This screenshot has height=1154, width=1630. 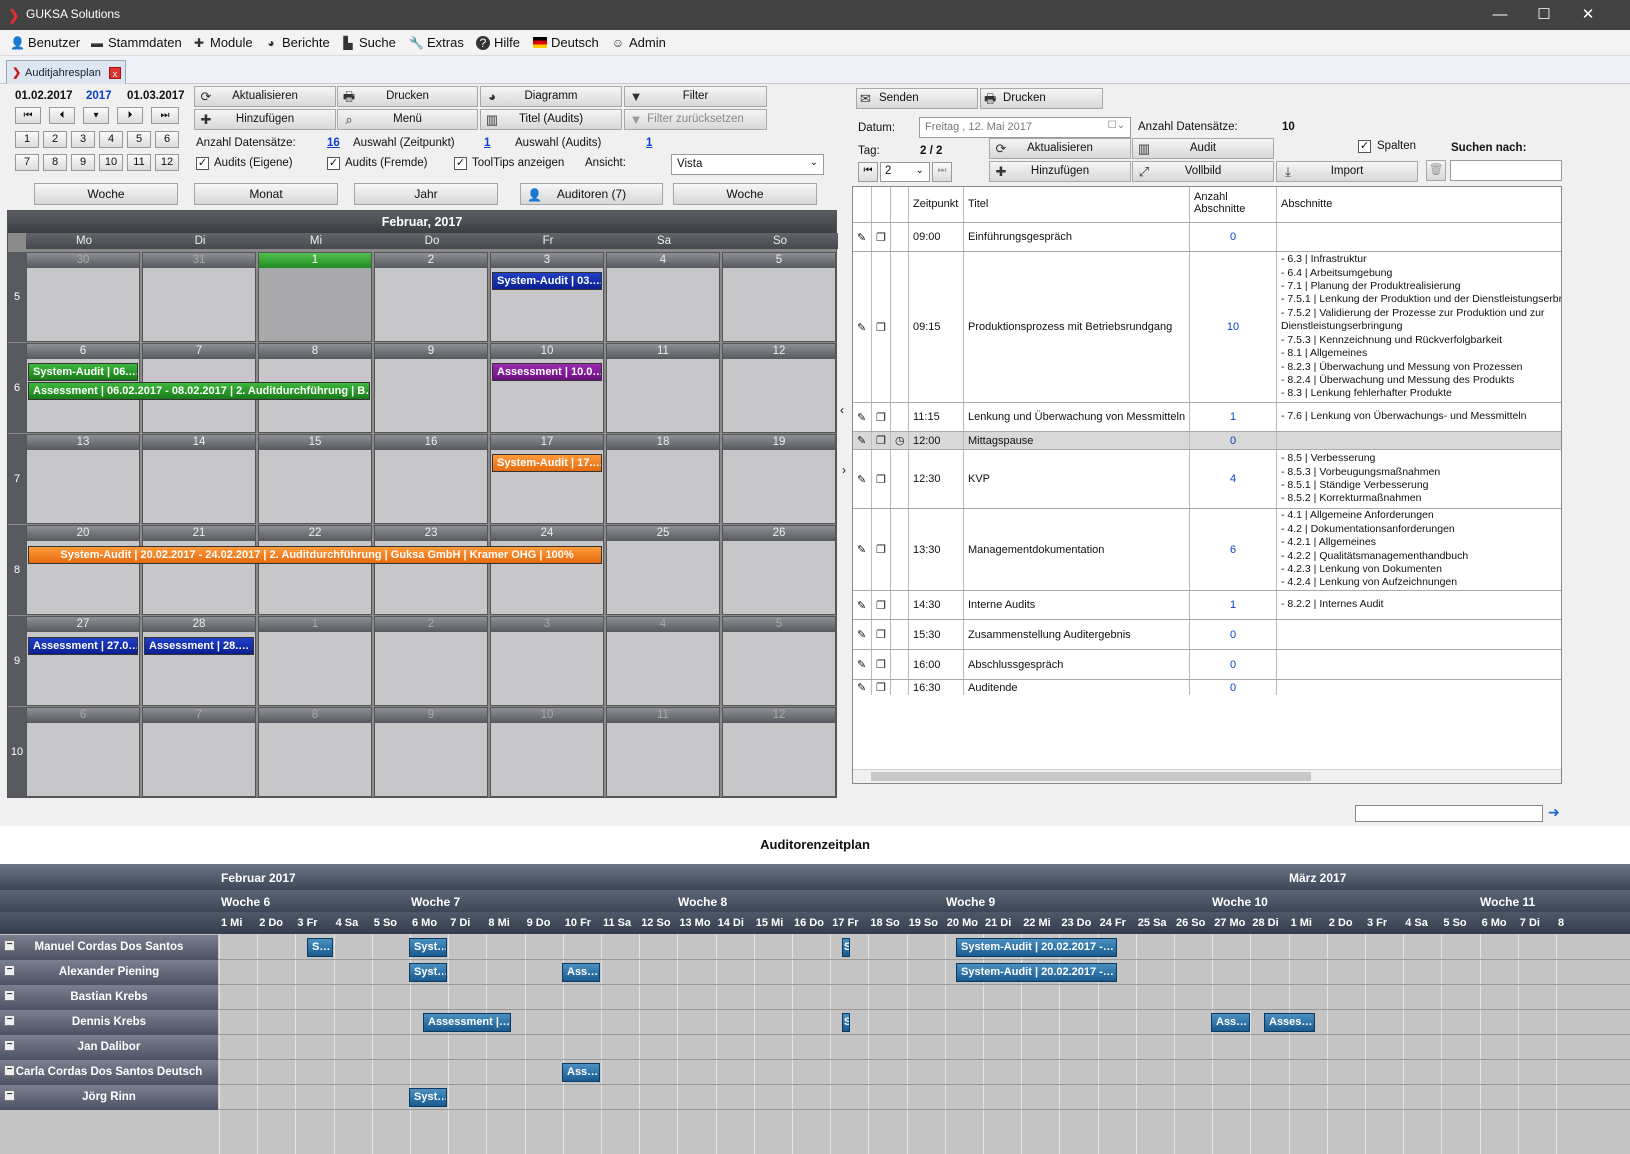 What do you see at coordinates (1436, 170) in the screenshot?
I see `trash-button: 🗑` at bounding box center [1436, 170].